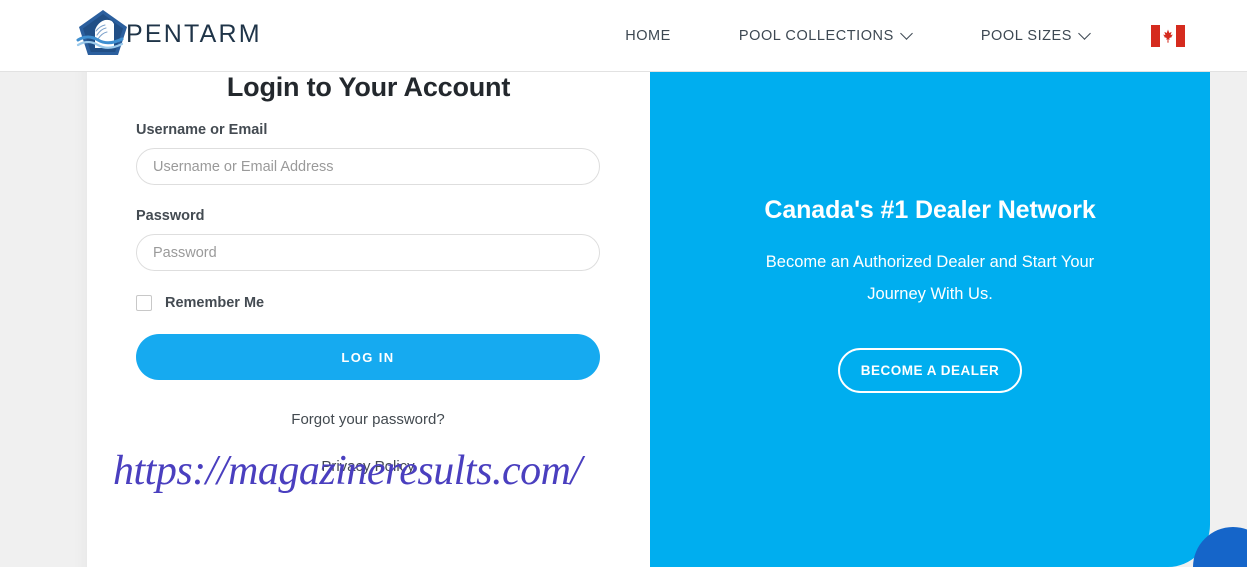 The height and width of the screenshot is (567, 1247). What do you see at coordinates (930, 370) in the screenshot?
I see `become-a-dealer-button: BECOME A DEALER` at bounding box center [930, 370].